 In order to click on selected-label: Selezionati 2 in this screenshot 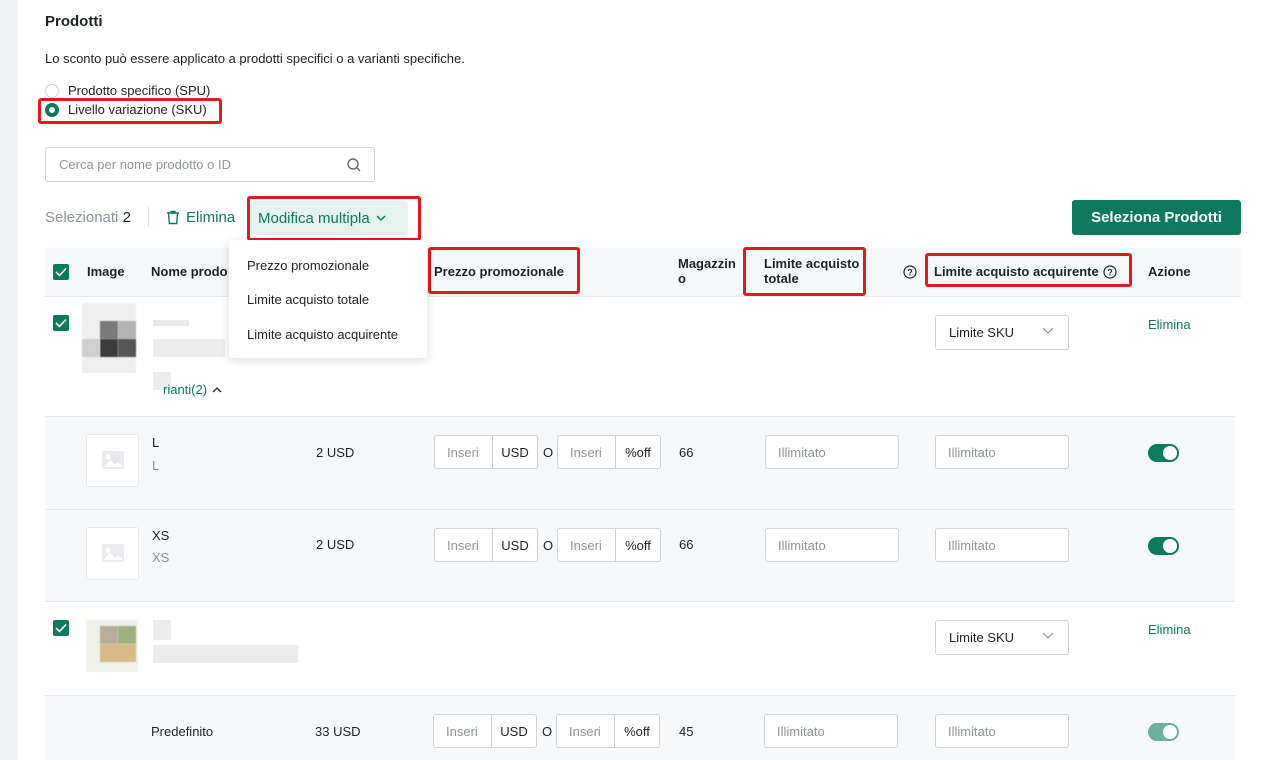, I will do `click(88, 217)`.